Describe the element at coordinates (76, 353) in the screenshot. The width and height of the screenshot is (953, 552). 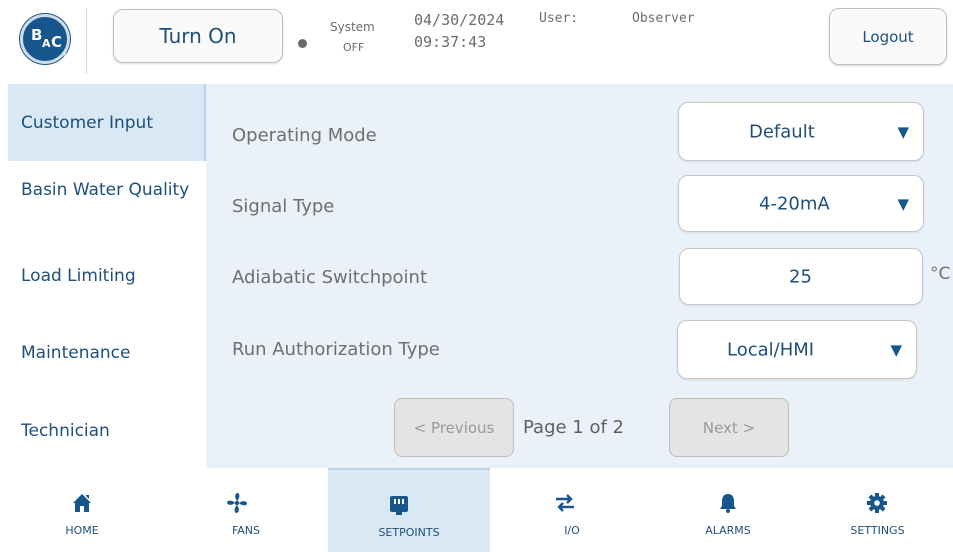
I see `sidebar-item-label: Maintenance` at that location.